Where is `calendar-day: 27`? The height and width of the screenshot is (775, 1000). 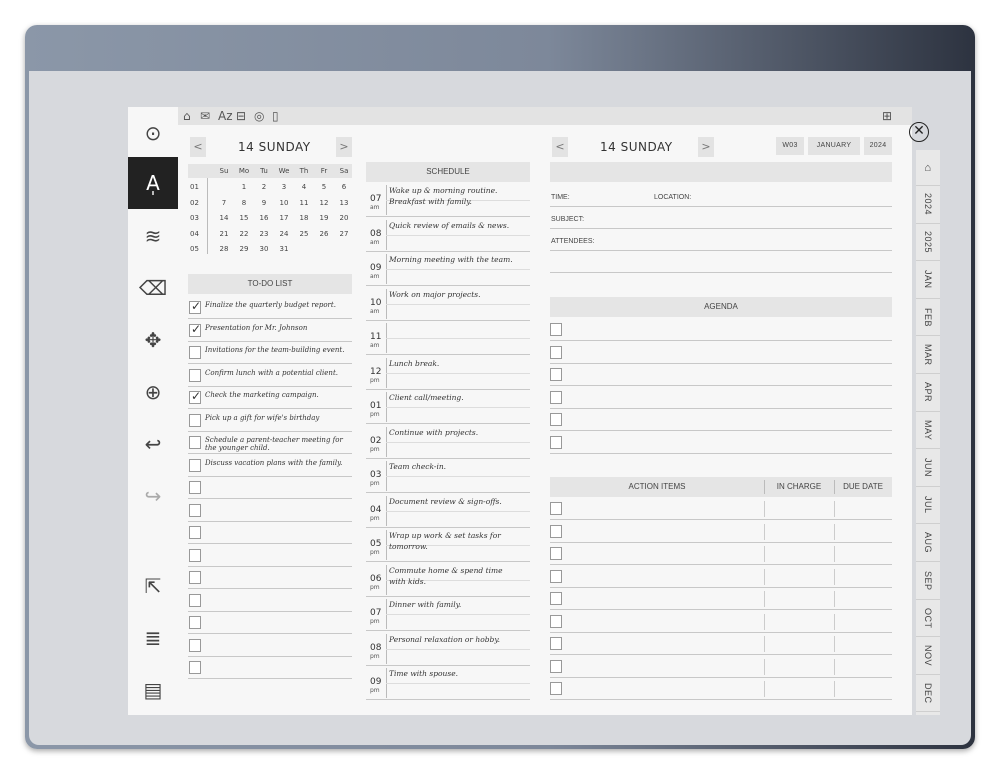
calendar-day: 27 is located at coordinates (344, 234).